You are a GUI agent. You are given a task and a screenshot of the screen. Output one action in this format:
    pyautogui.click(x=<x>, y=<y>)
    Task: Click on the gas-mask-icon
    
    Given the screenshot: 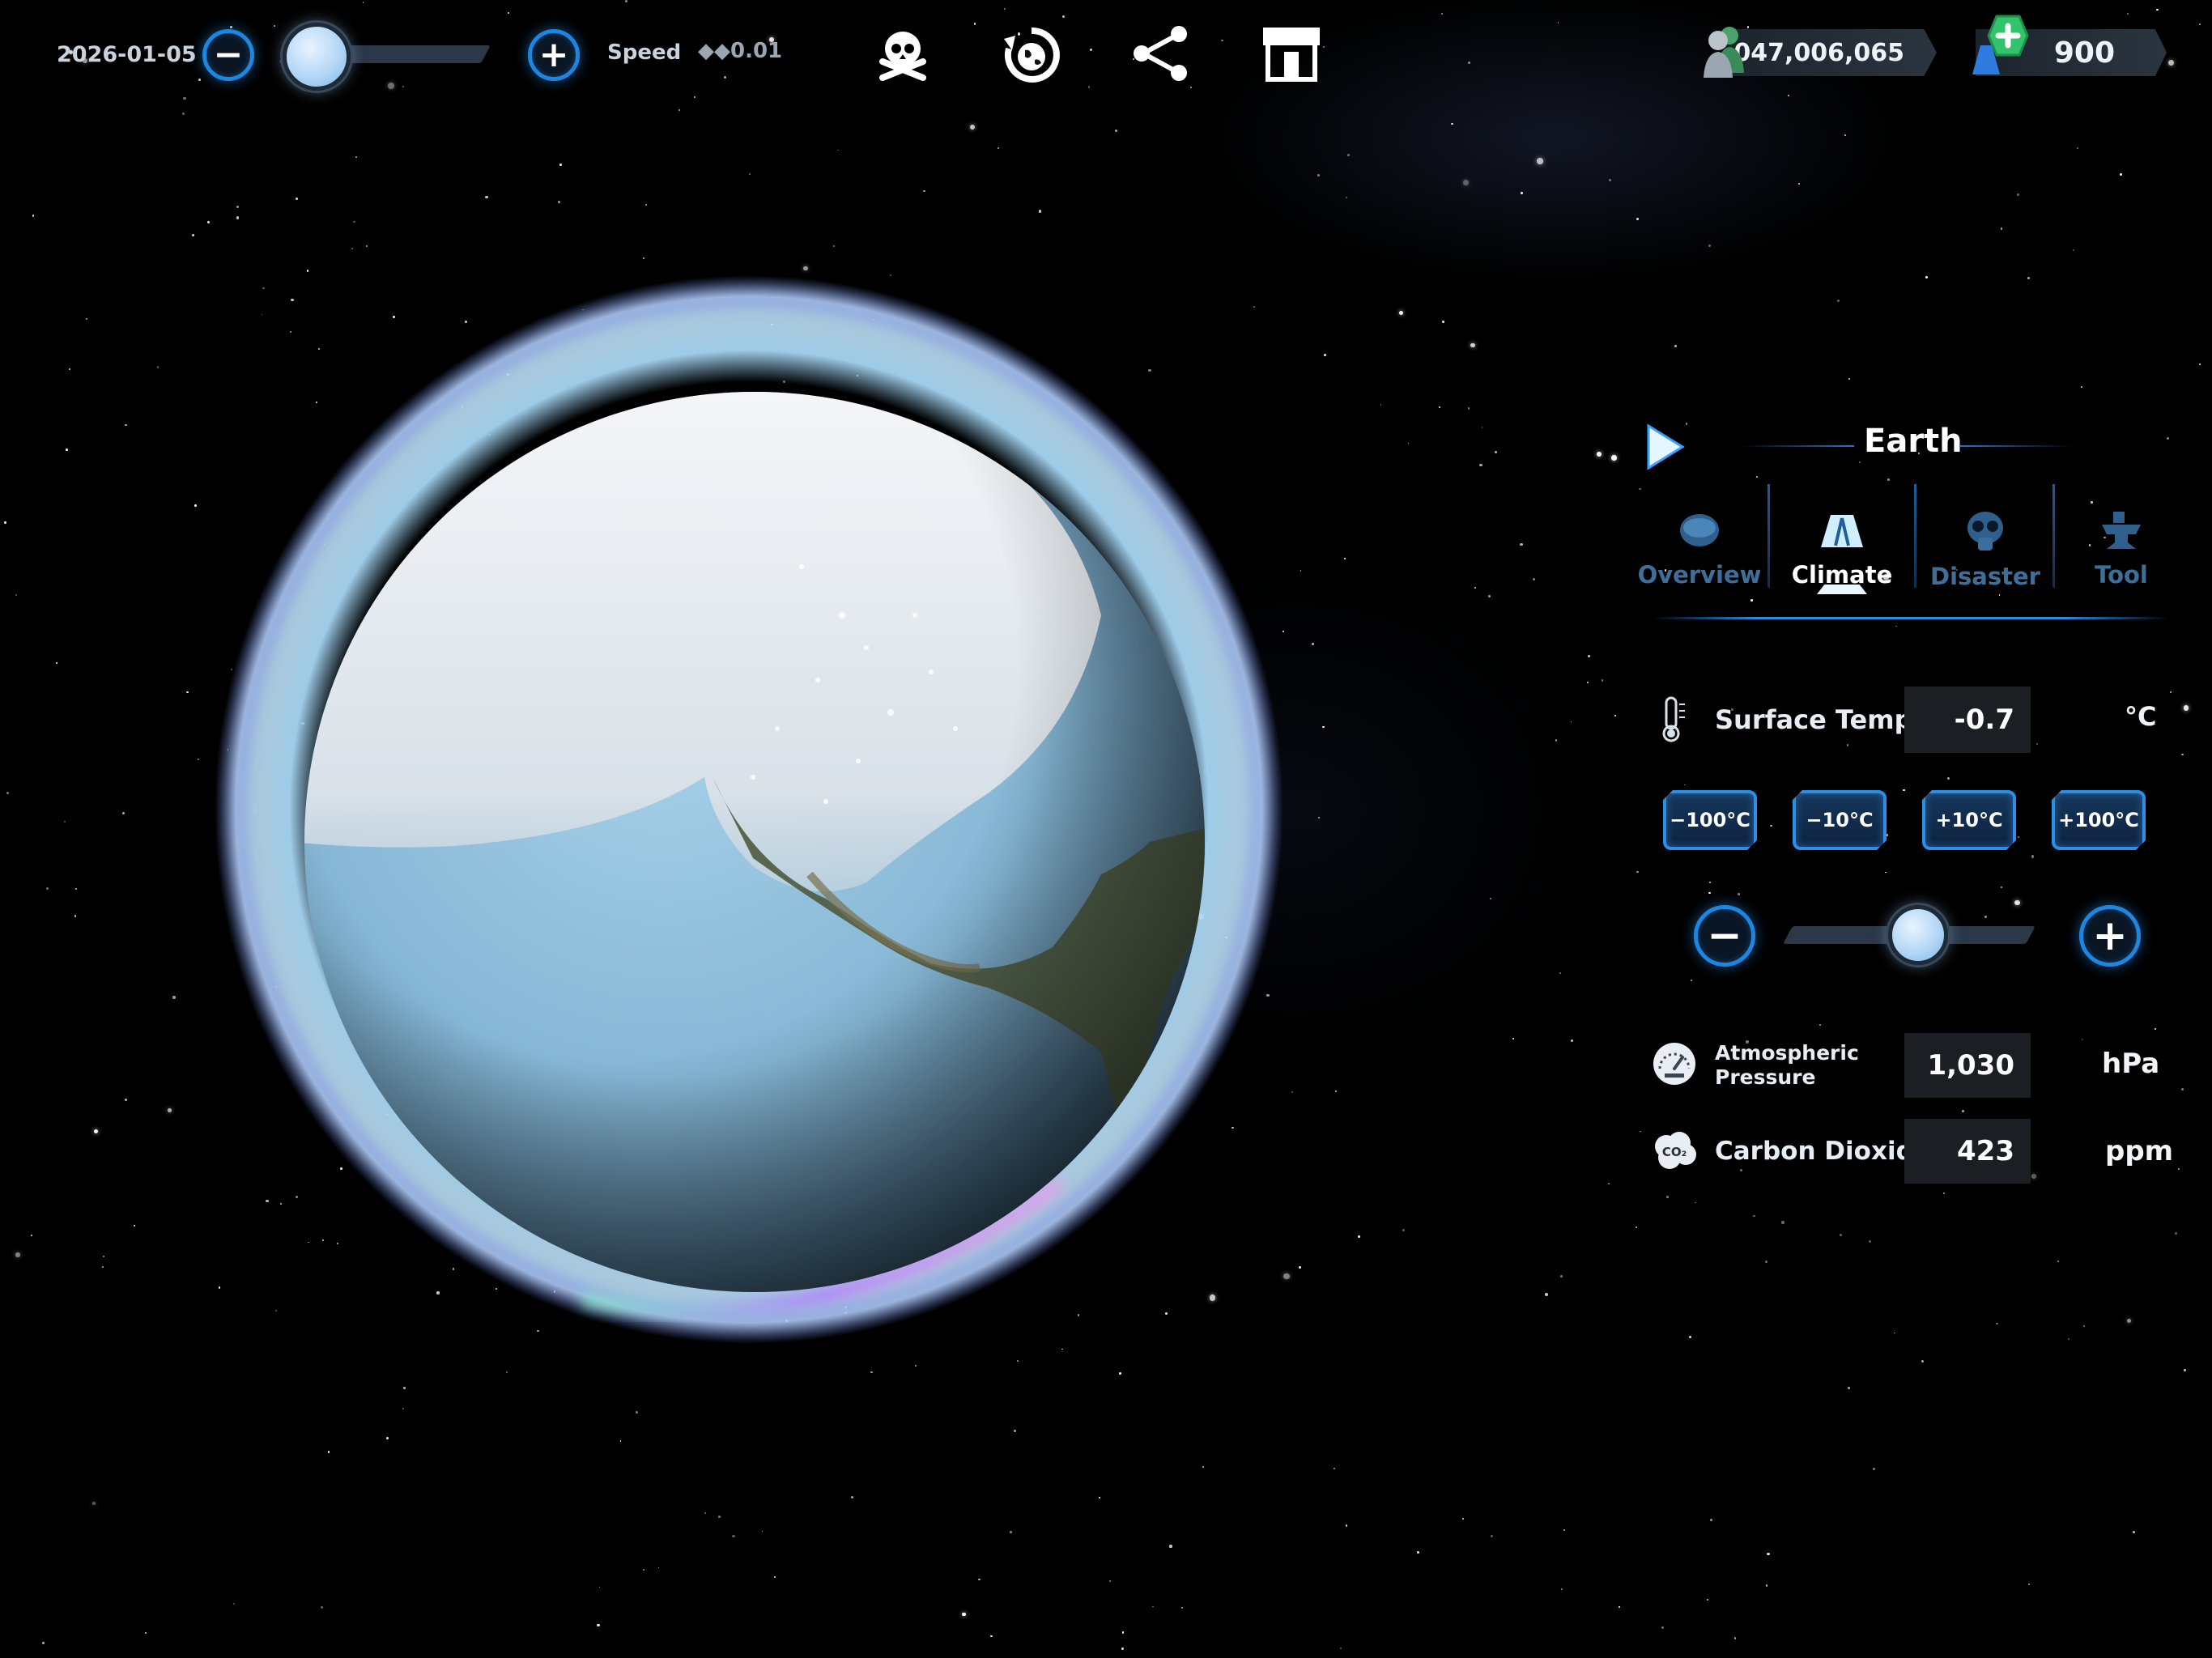 What is the action you would take?
    pyautogui.click(x=1985, y=531)
    